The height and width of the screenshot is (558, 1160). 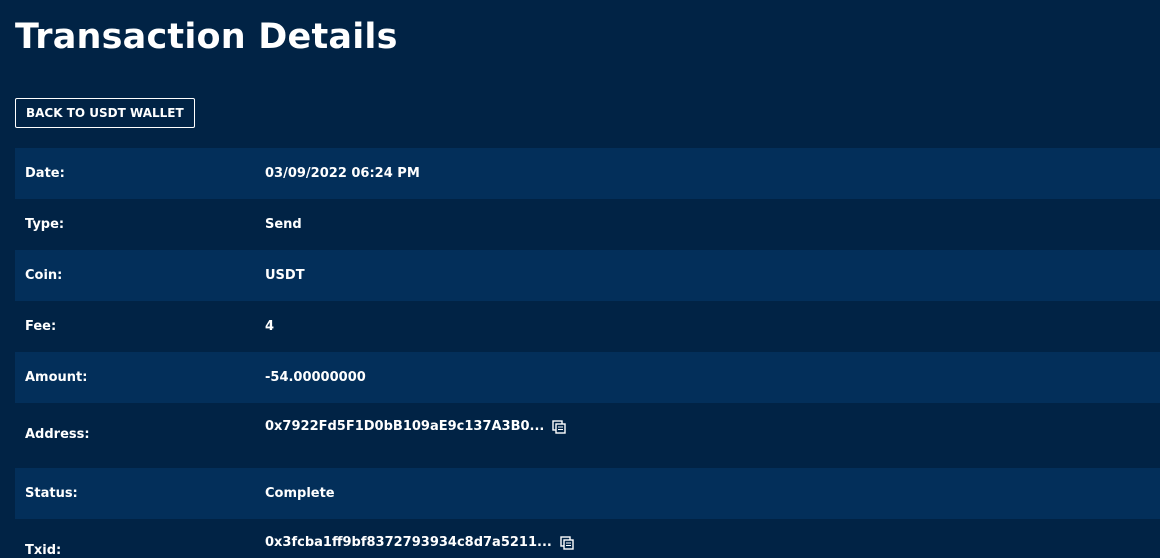 I want to click on back-to-wallet-button: BACK TO USDT WALLET, so click(x=105, y=113).